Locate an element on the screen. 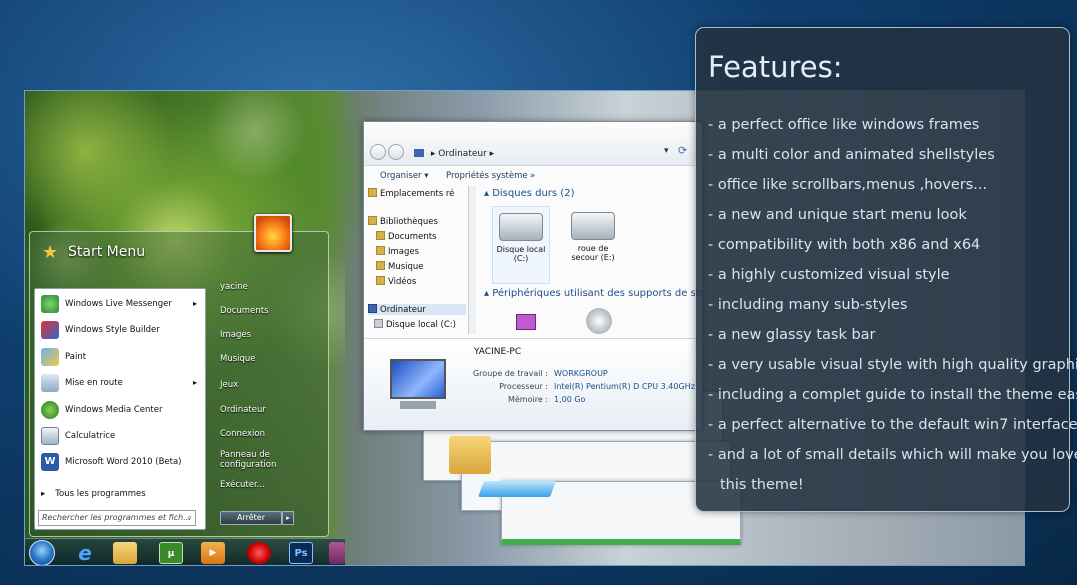 This screenshot has height=585, width=1077. getting-started-icon is located at coordinates (50, 382).